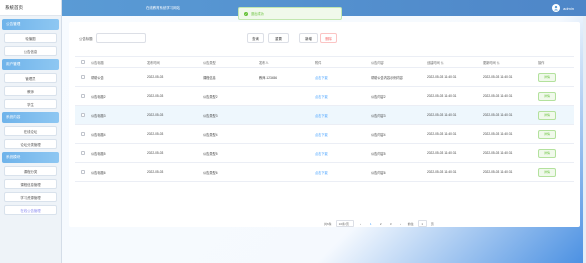 This screenshot has height=263, width=586. What do you see at coordinates (163, 8) in the screenshot?
I see `header-title: 在线教育系统学习网站` at bounding box center [163, 8].